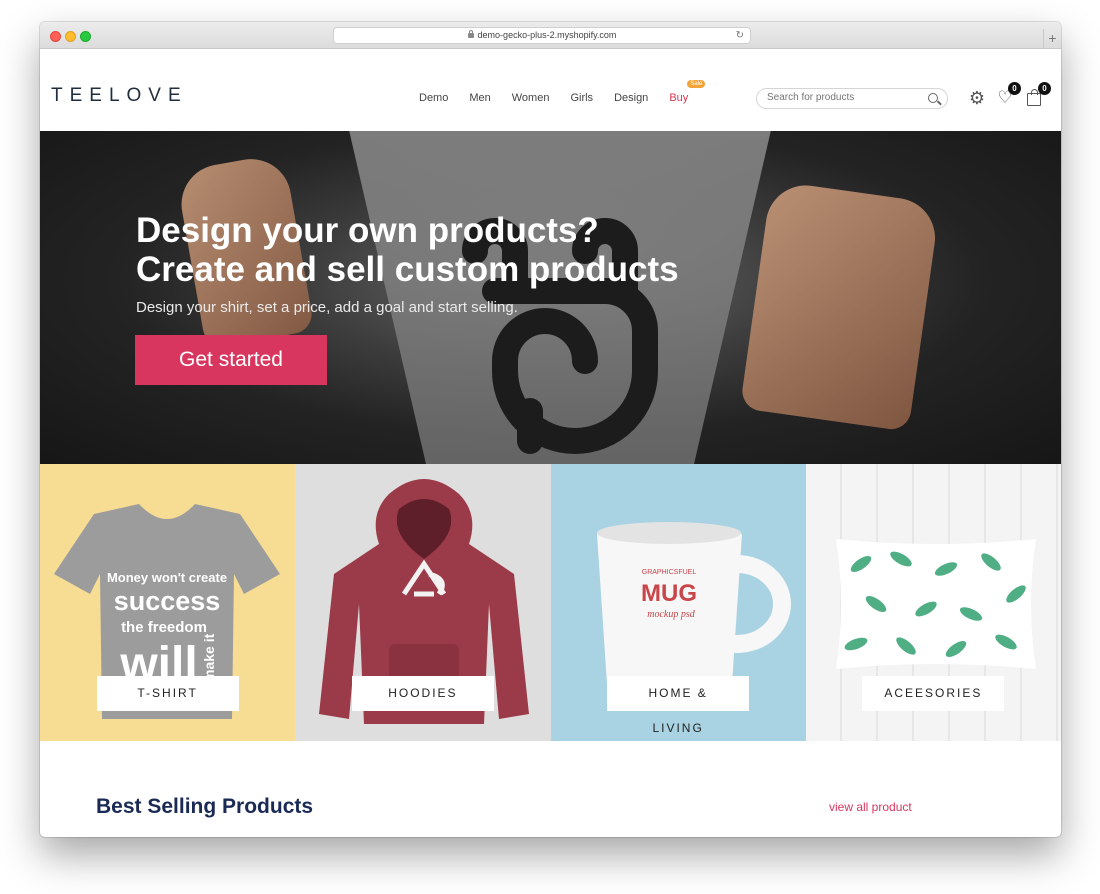  Describe the element at coordinates (740, 35) in the screenshot. I see `reload-icon: ↻` at that location.